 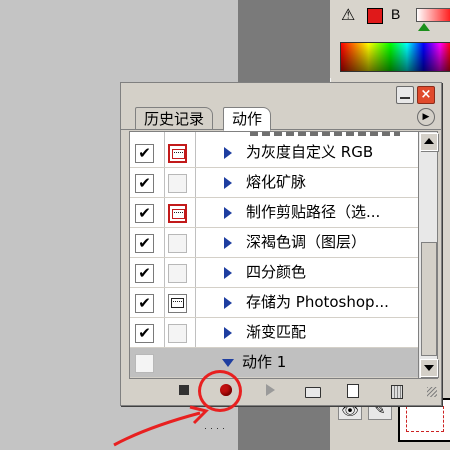 What do you see at coordinates (350, 15) in the screenshot?
I see `warning-triangle-icon: ⚠` at bounding box center [350, 15].